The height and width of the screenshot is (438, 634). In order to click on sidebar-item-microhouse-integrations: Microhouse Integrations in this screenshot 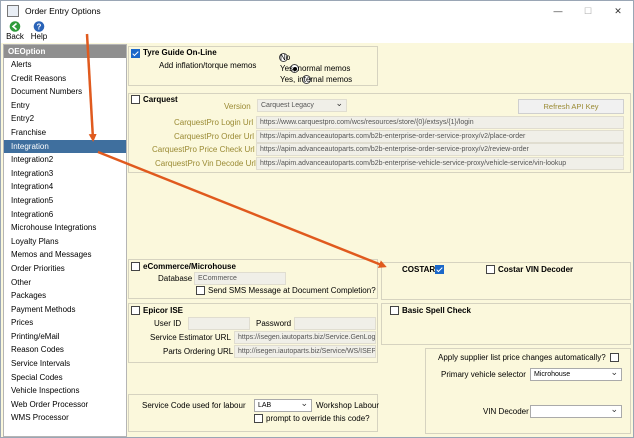, I will do `click(65, 228)`.